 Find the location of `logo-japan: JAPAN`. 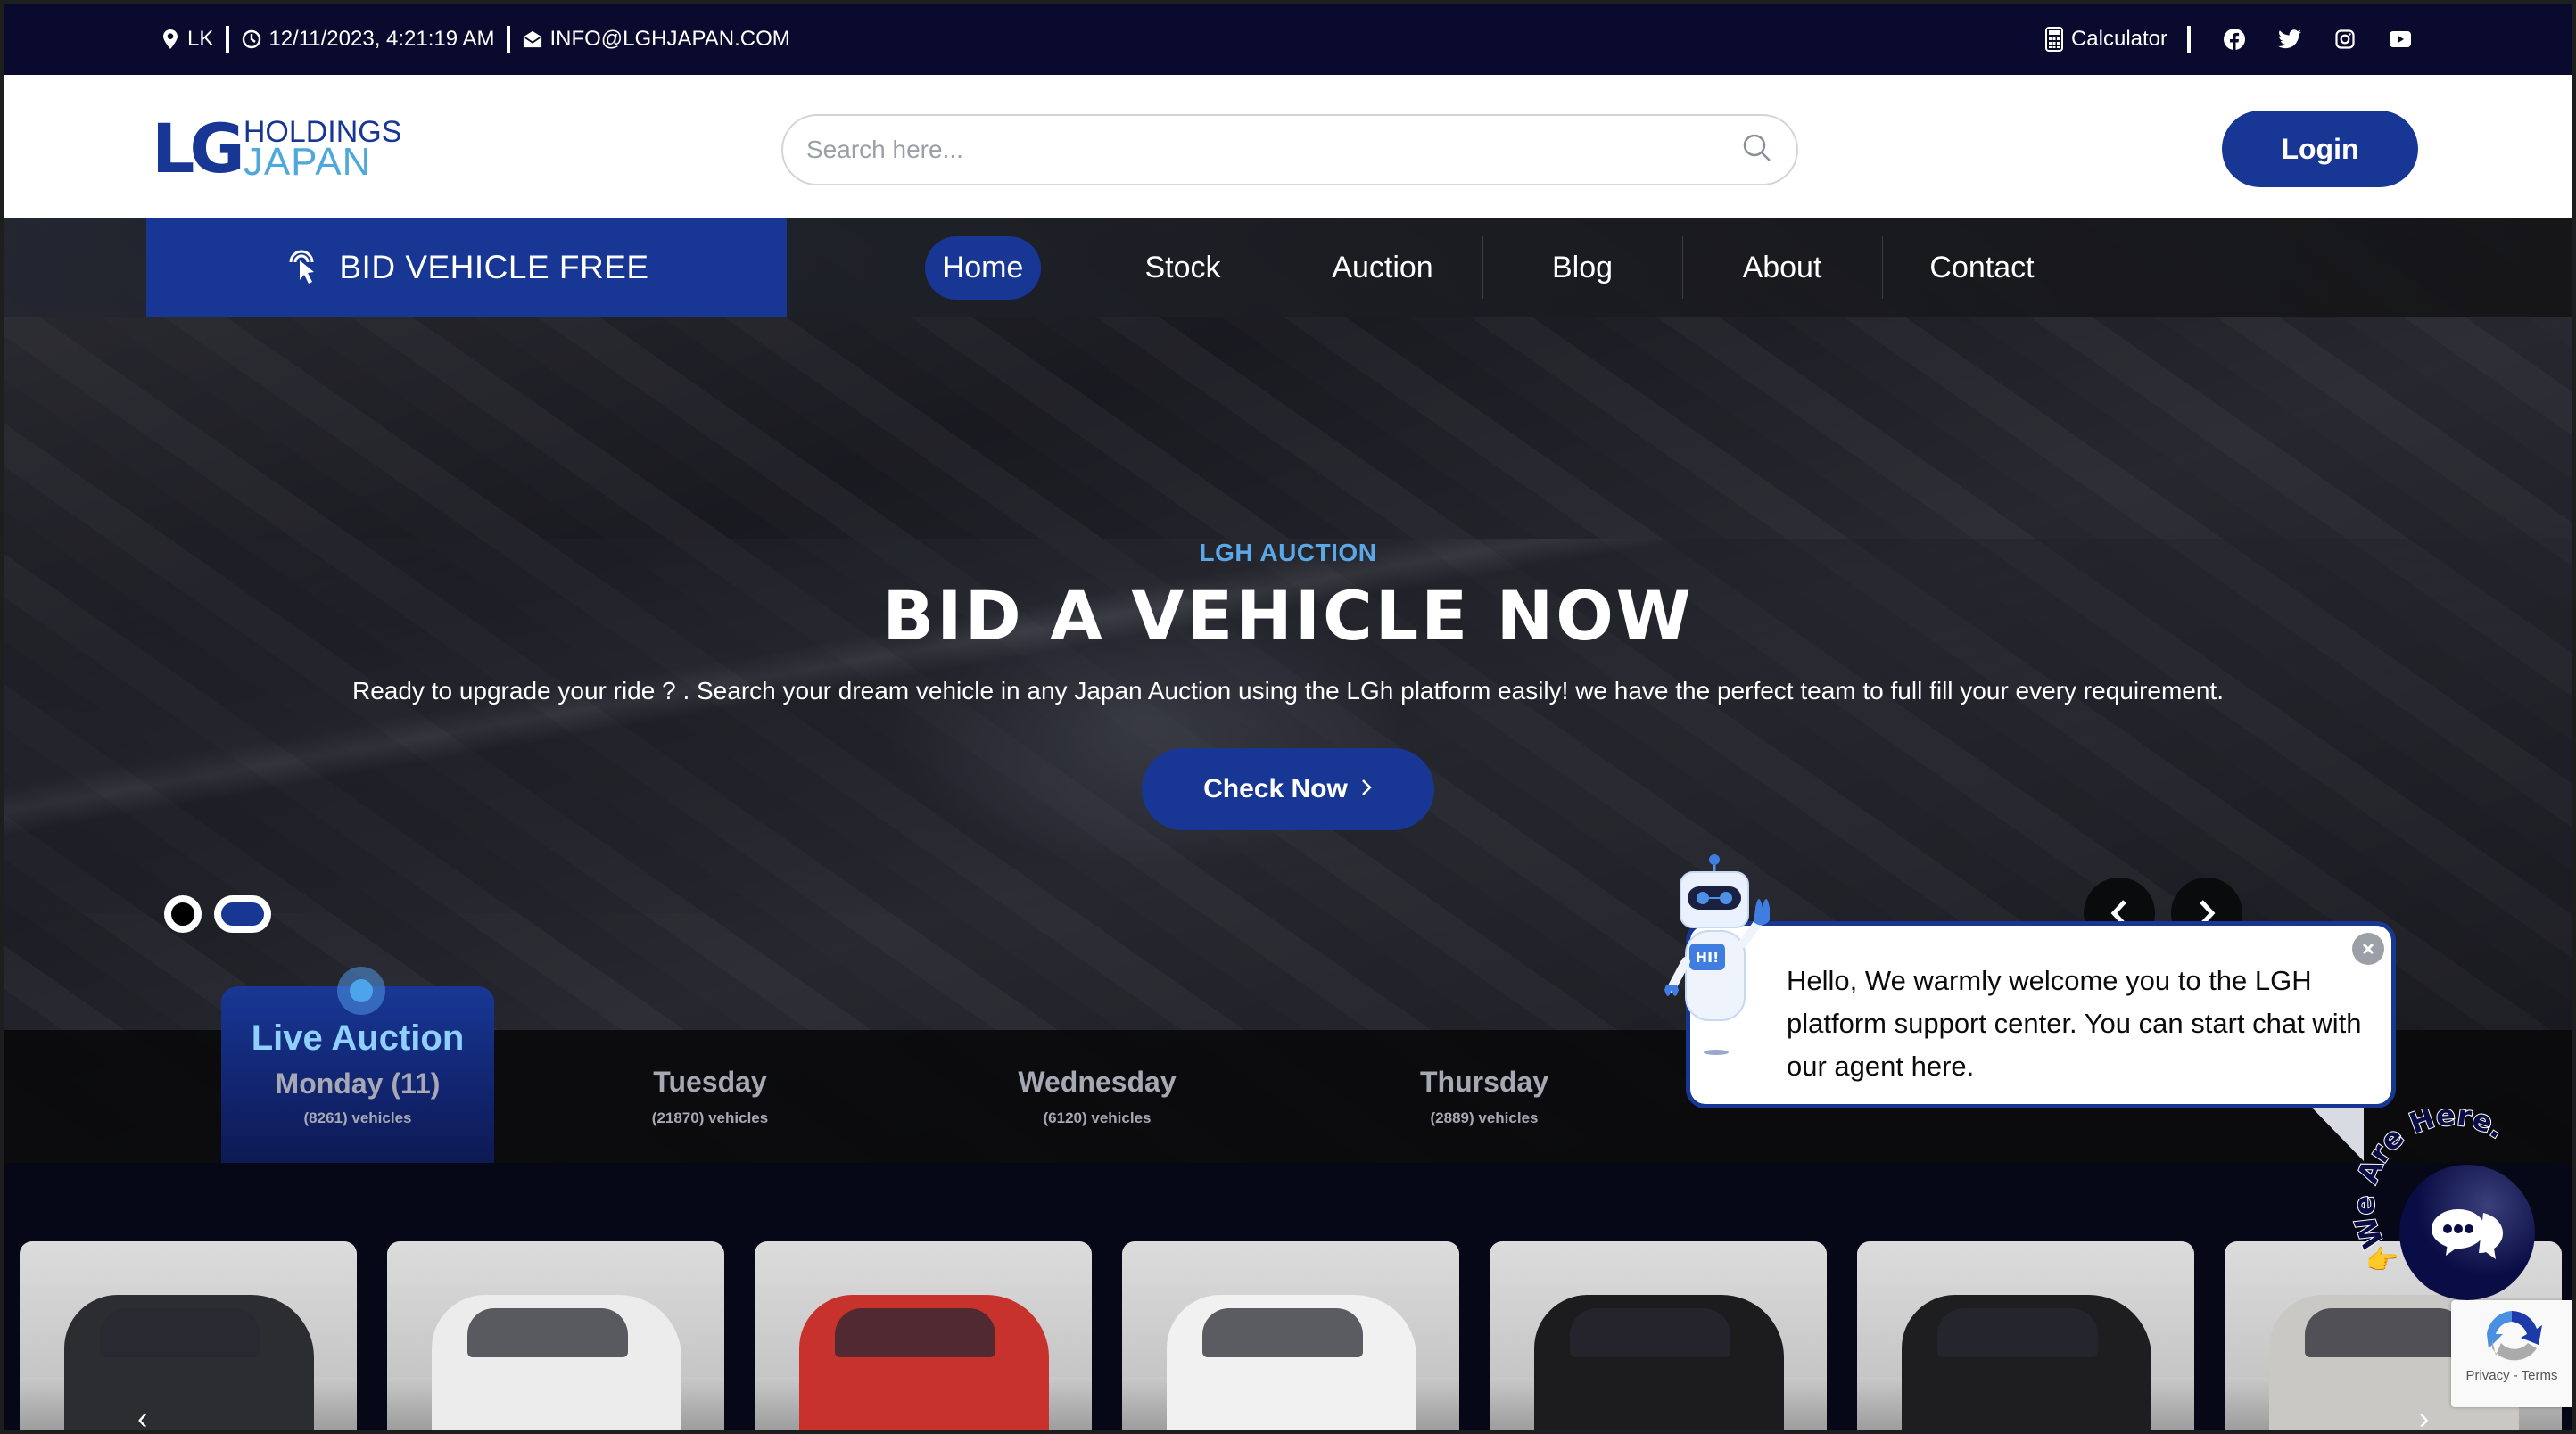

logo-japan: JAPAN is located at coordinates (308, 162).